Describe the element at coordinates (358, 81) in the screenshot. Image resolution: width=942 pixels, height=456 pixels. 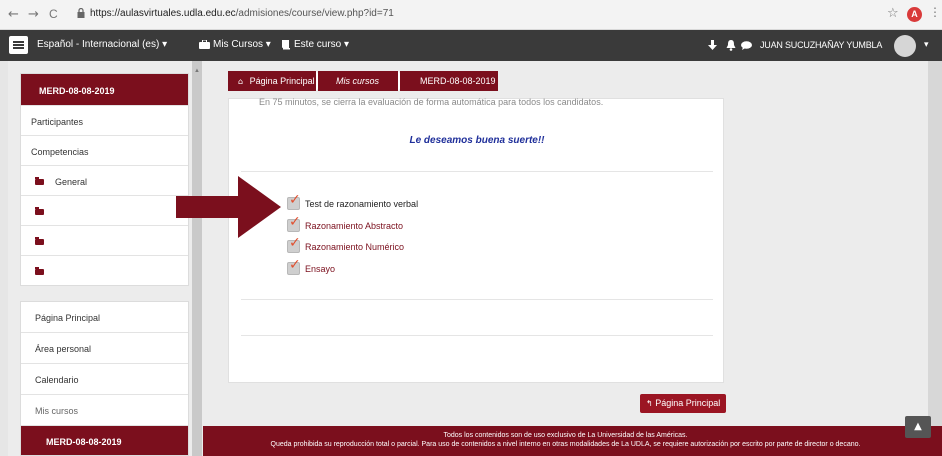
I see `breadcrumb-mis-cursos: Mis cursos` at that location.